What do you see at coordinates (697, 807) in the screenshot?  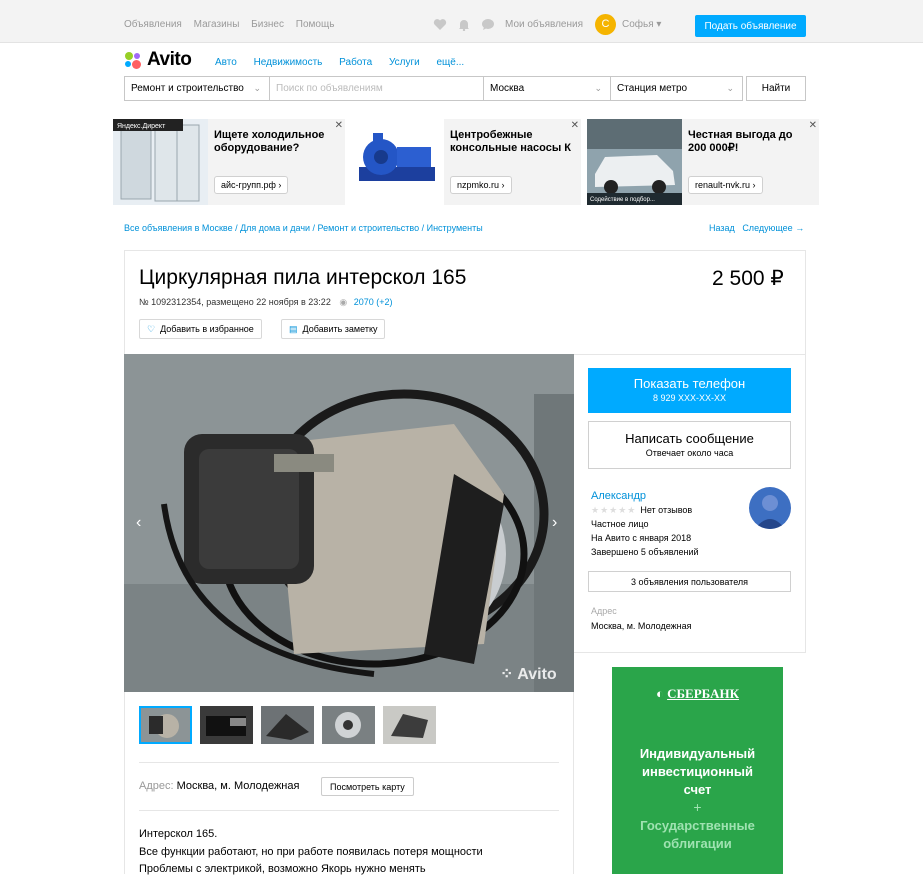 I see `banner-plus: +` at bounding box center [697, 807].